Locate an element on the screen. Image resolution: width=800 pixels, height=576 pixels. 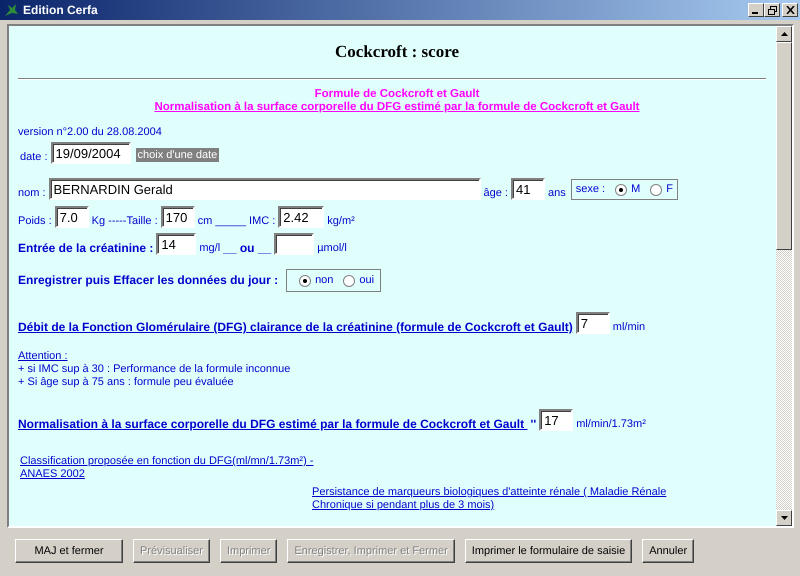
restore-icon is located at coordinates (772, 10).